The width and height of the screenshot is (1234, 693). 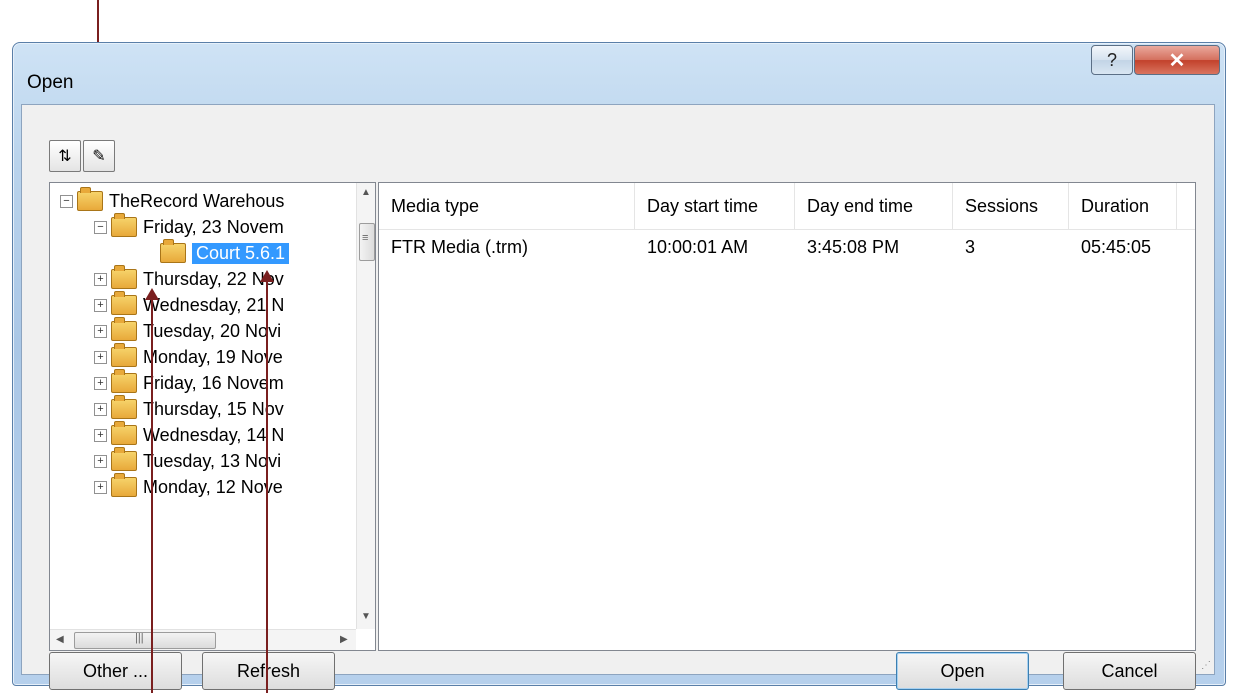 I want to click on cell-duration: 05:45:05, so click(x=1116, y=246).